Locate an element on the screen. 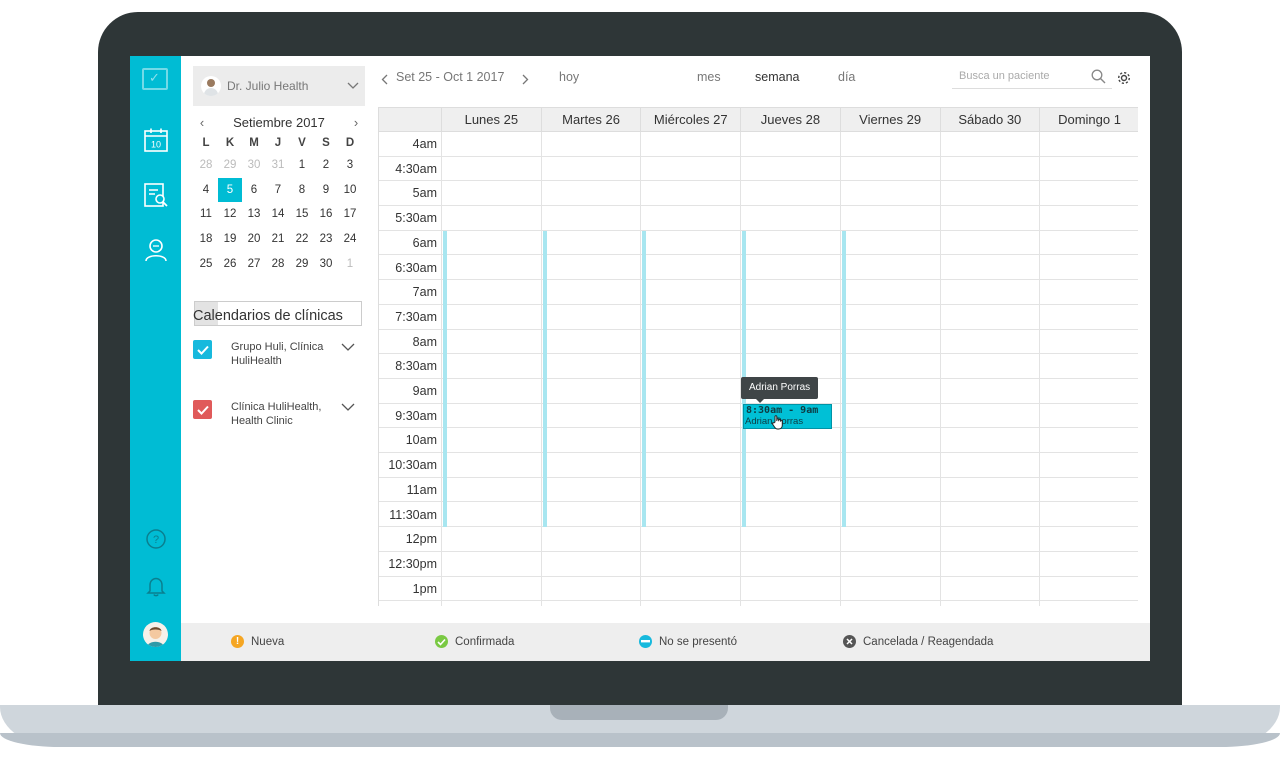 This screenshot has width=1280, height=760. user-avatar is located at coordinates (155, 634).